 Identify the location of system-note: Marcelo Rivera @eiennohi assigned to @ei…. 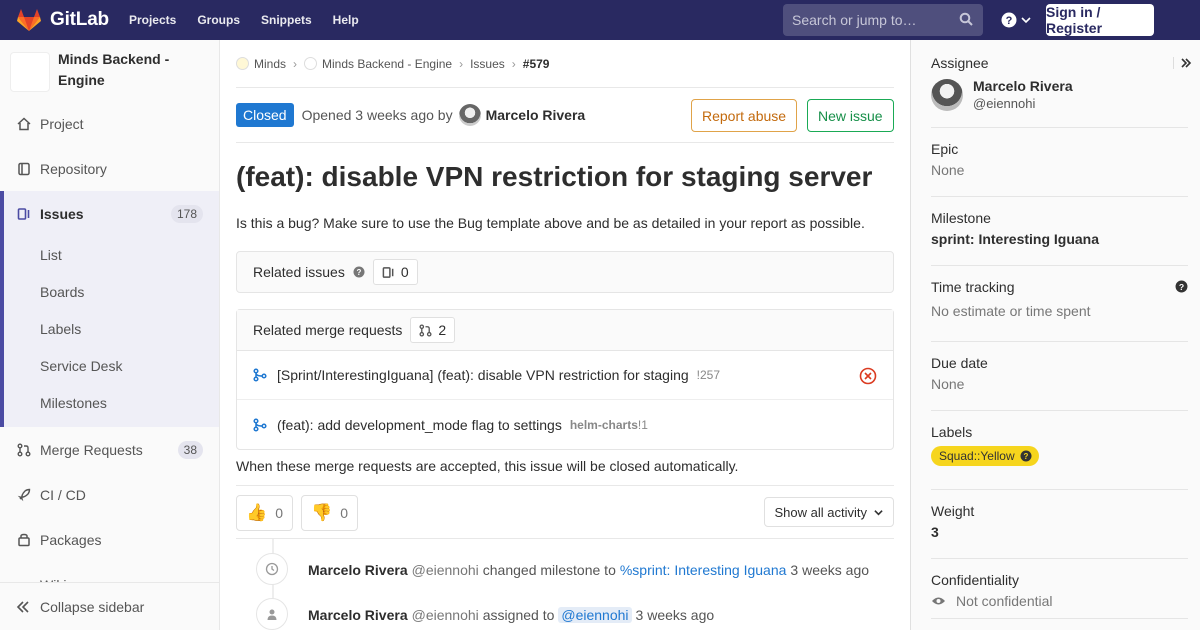
(565, 611).